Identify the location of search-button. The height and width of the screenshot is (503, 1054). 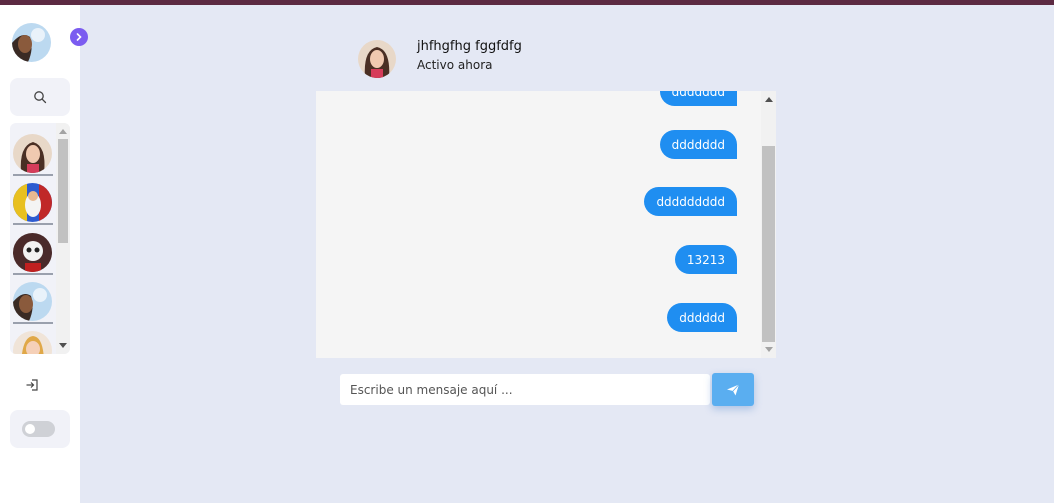
(40, 97).